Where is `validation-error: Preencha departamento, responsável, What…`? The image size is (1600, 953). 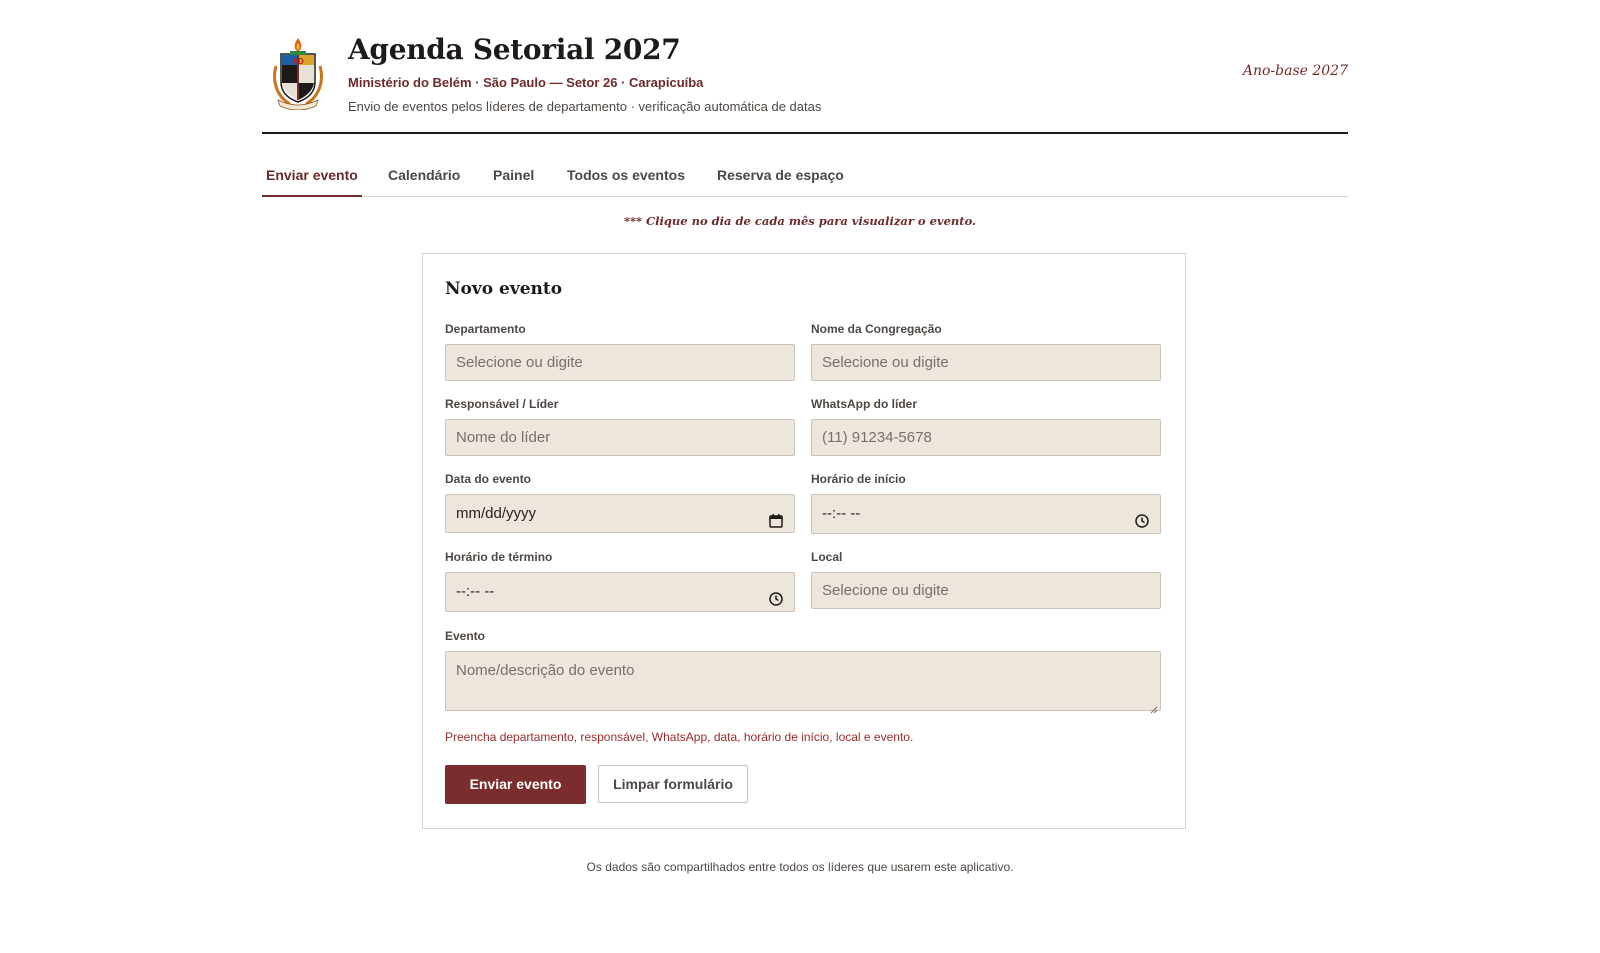 validation-error: Preencha departamento, responsável, What… is located at coordinates (679, 737).